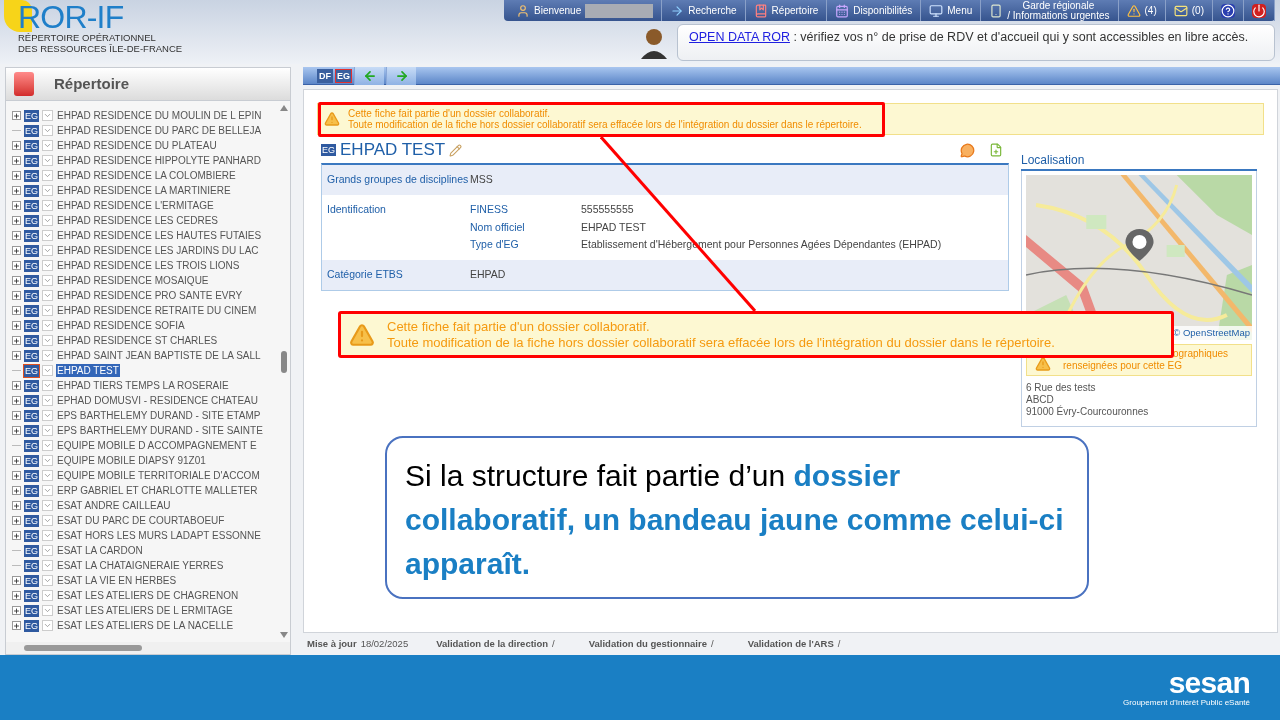  Describe the element at coordinates (1189, 10) in the screenshot. I see `nav-button: (0)` at that location.